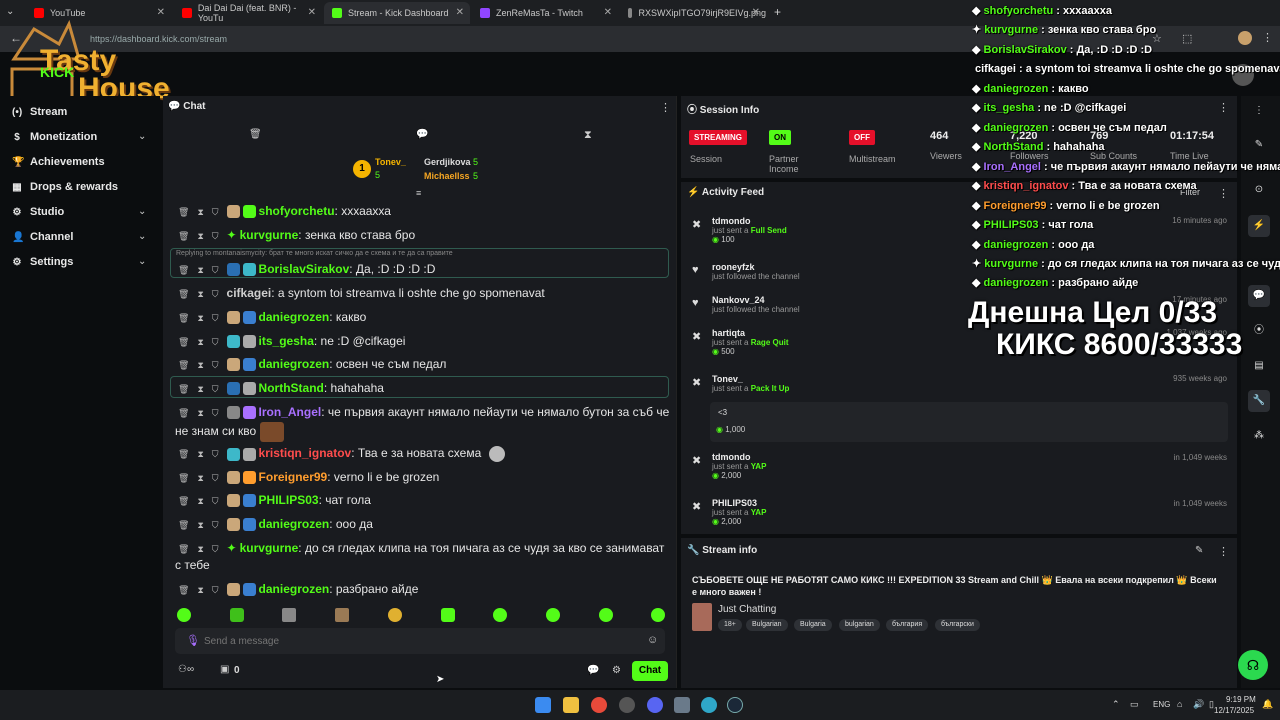  I want to click on activity-user: tdmondo, so click(739, 457).